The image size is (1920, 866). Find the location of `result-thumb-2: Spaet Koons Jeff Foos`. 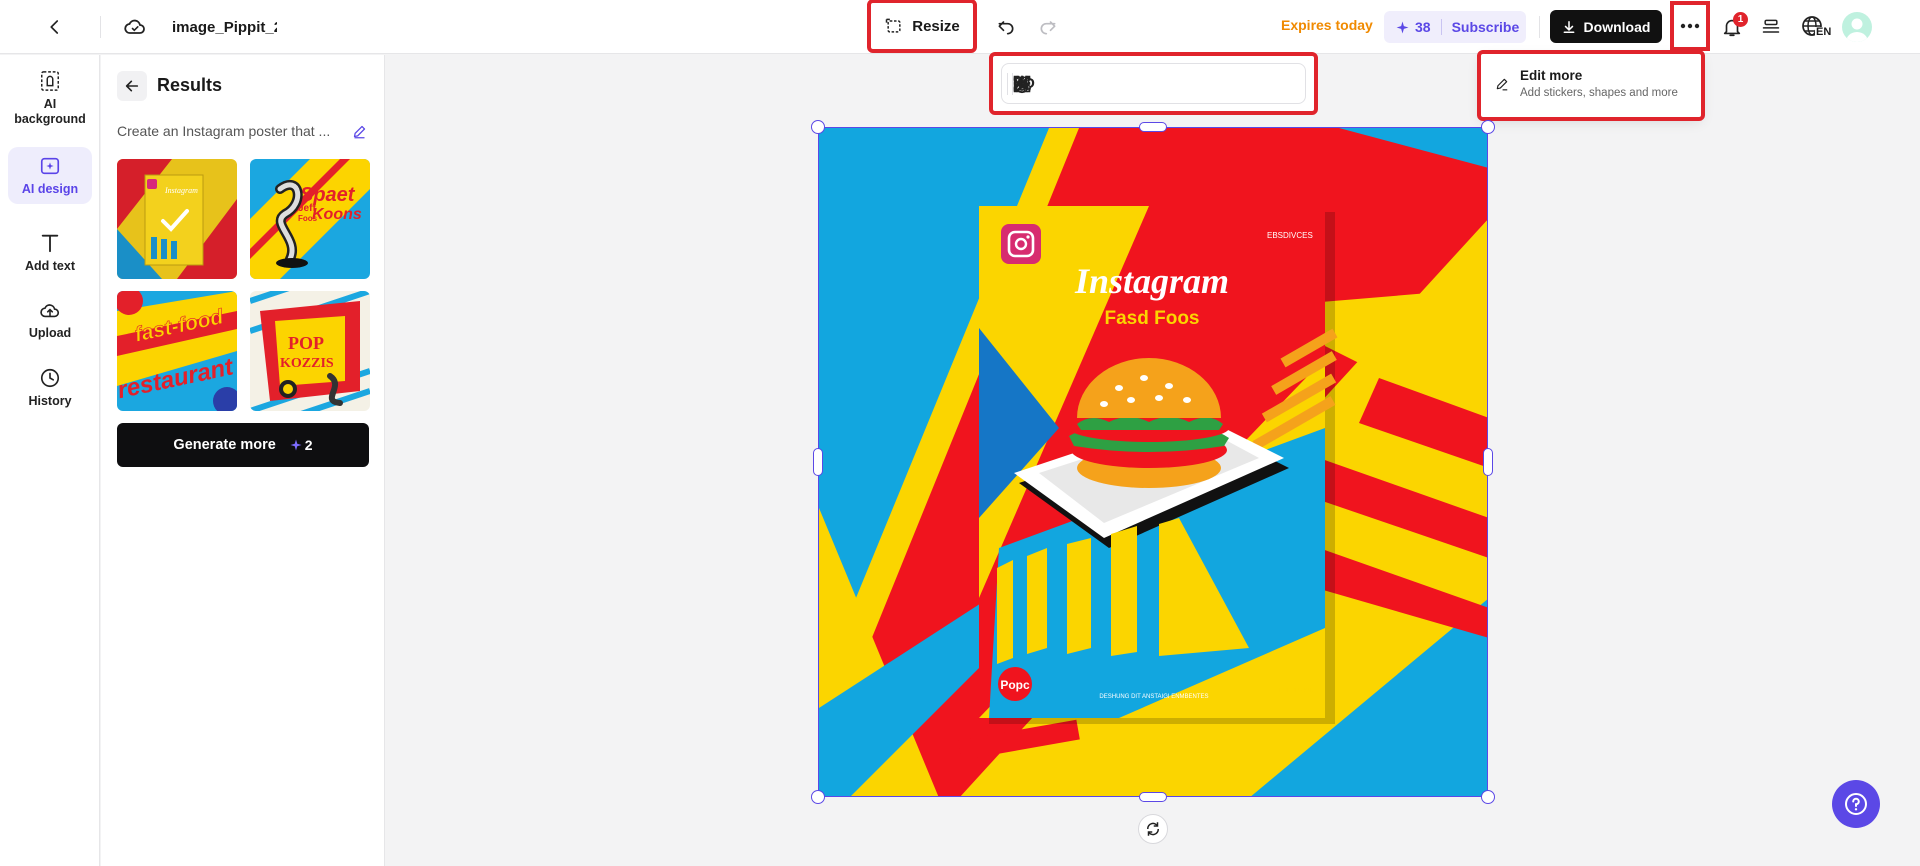

result-thumb-2: Spaet Koons Jeff Foos is located at coordinates (310, 219).